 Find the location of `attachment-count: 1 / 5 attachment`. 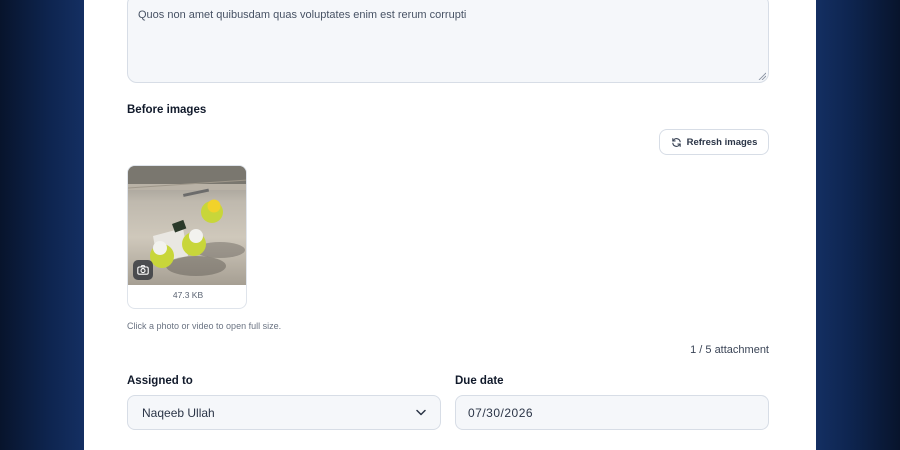

attachment-count: 1 / 5 attachment is located at coordinates (729, 350).